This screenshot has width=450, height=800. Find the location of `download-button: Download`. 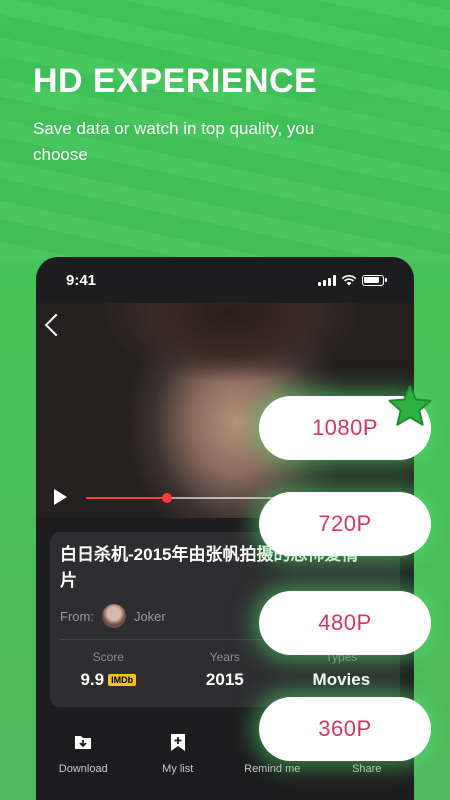

download-button: Download is located at coordinates (83, 753).